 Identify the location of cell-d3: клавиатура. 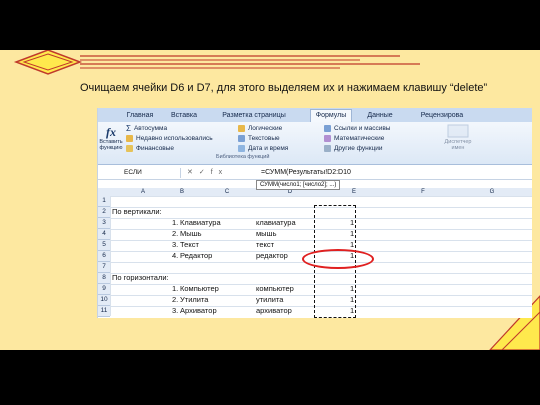
(276, 222).